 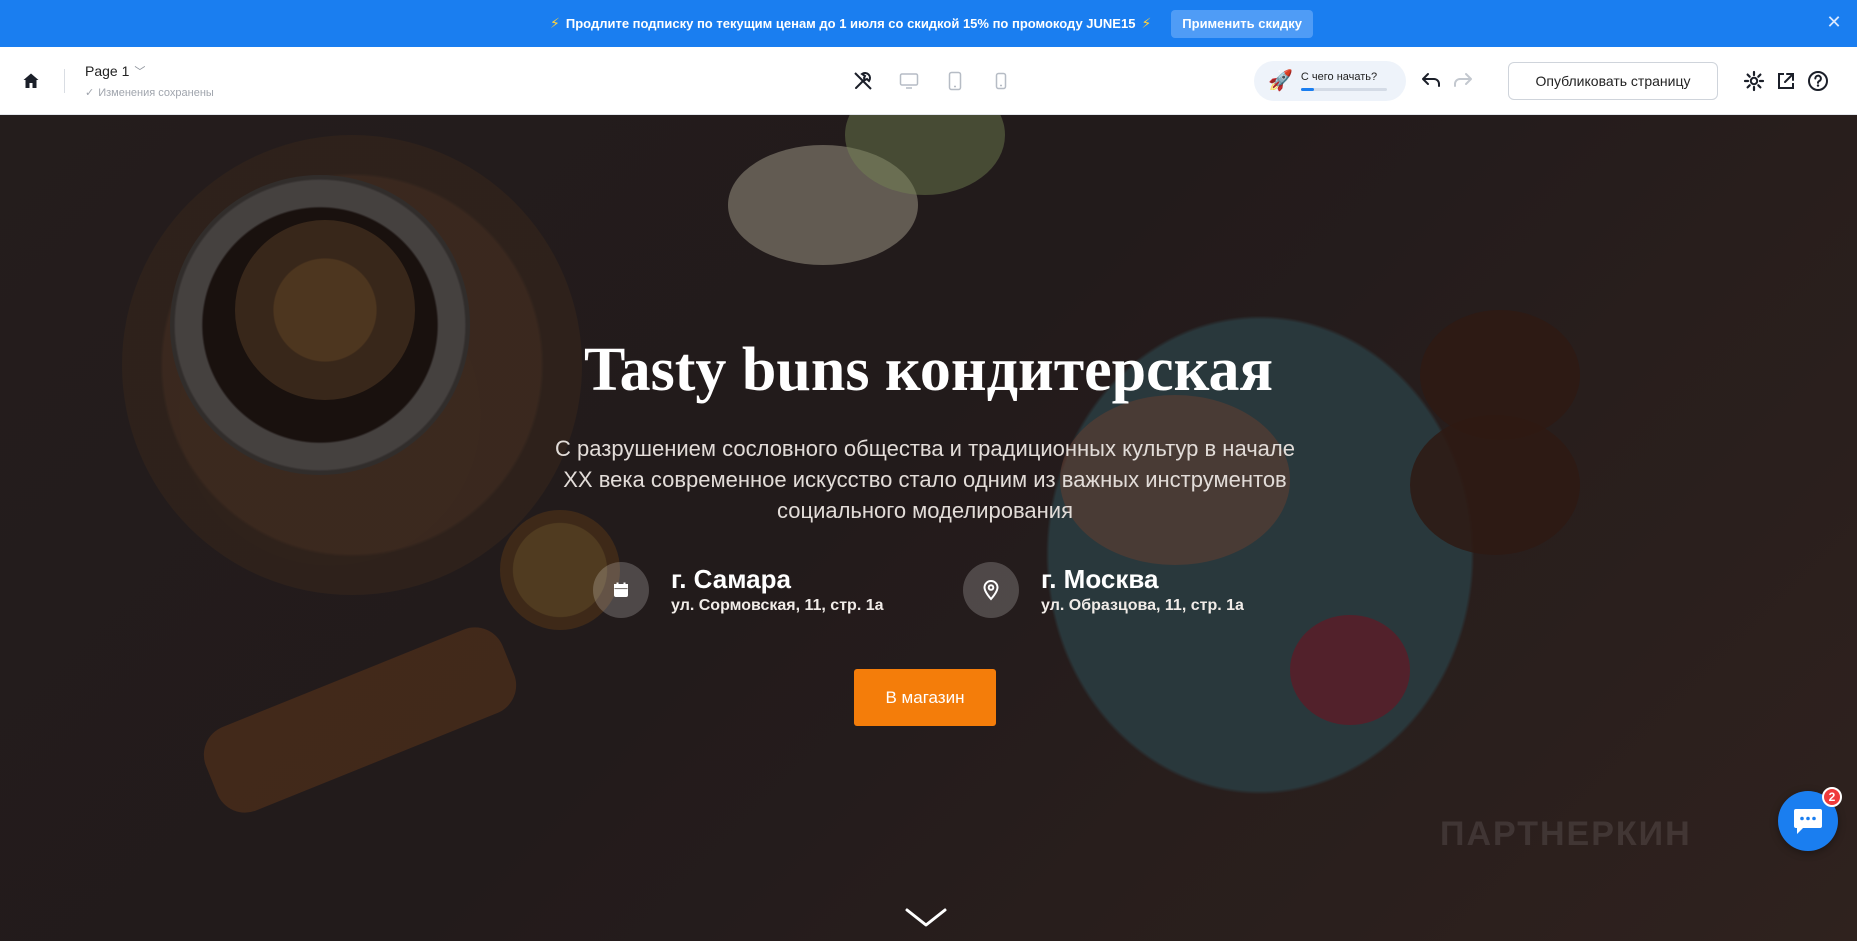 I want to click on apply-discount-button: Применить скидку, so click(x=1242, y=23).